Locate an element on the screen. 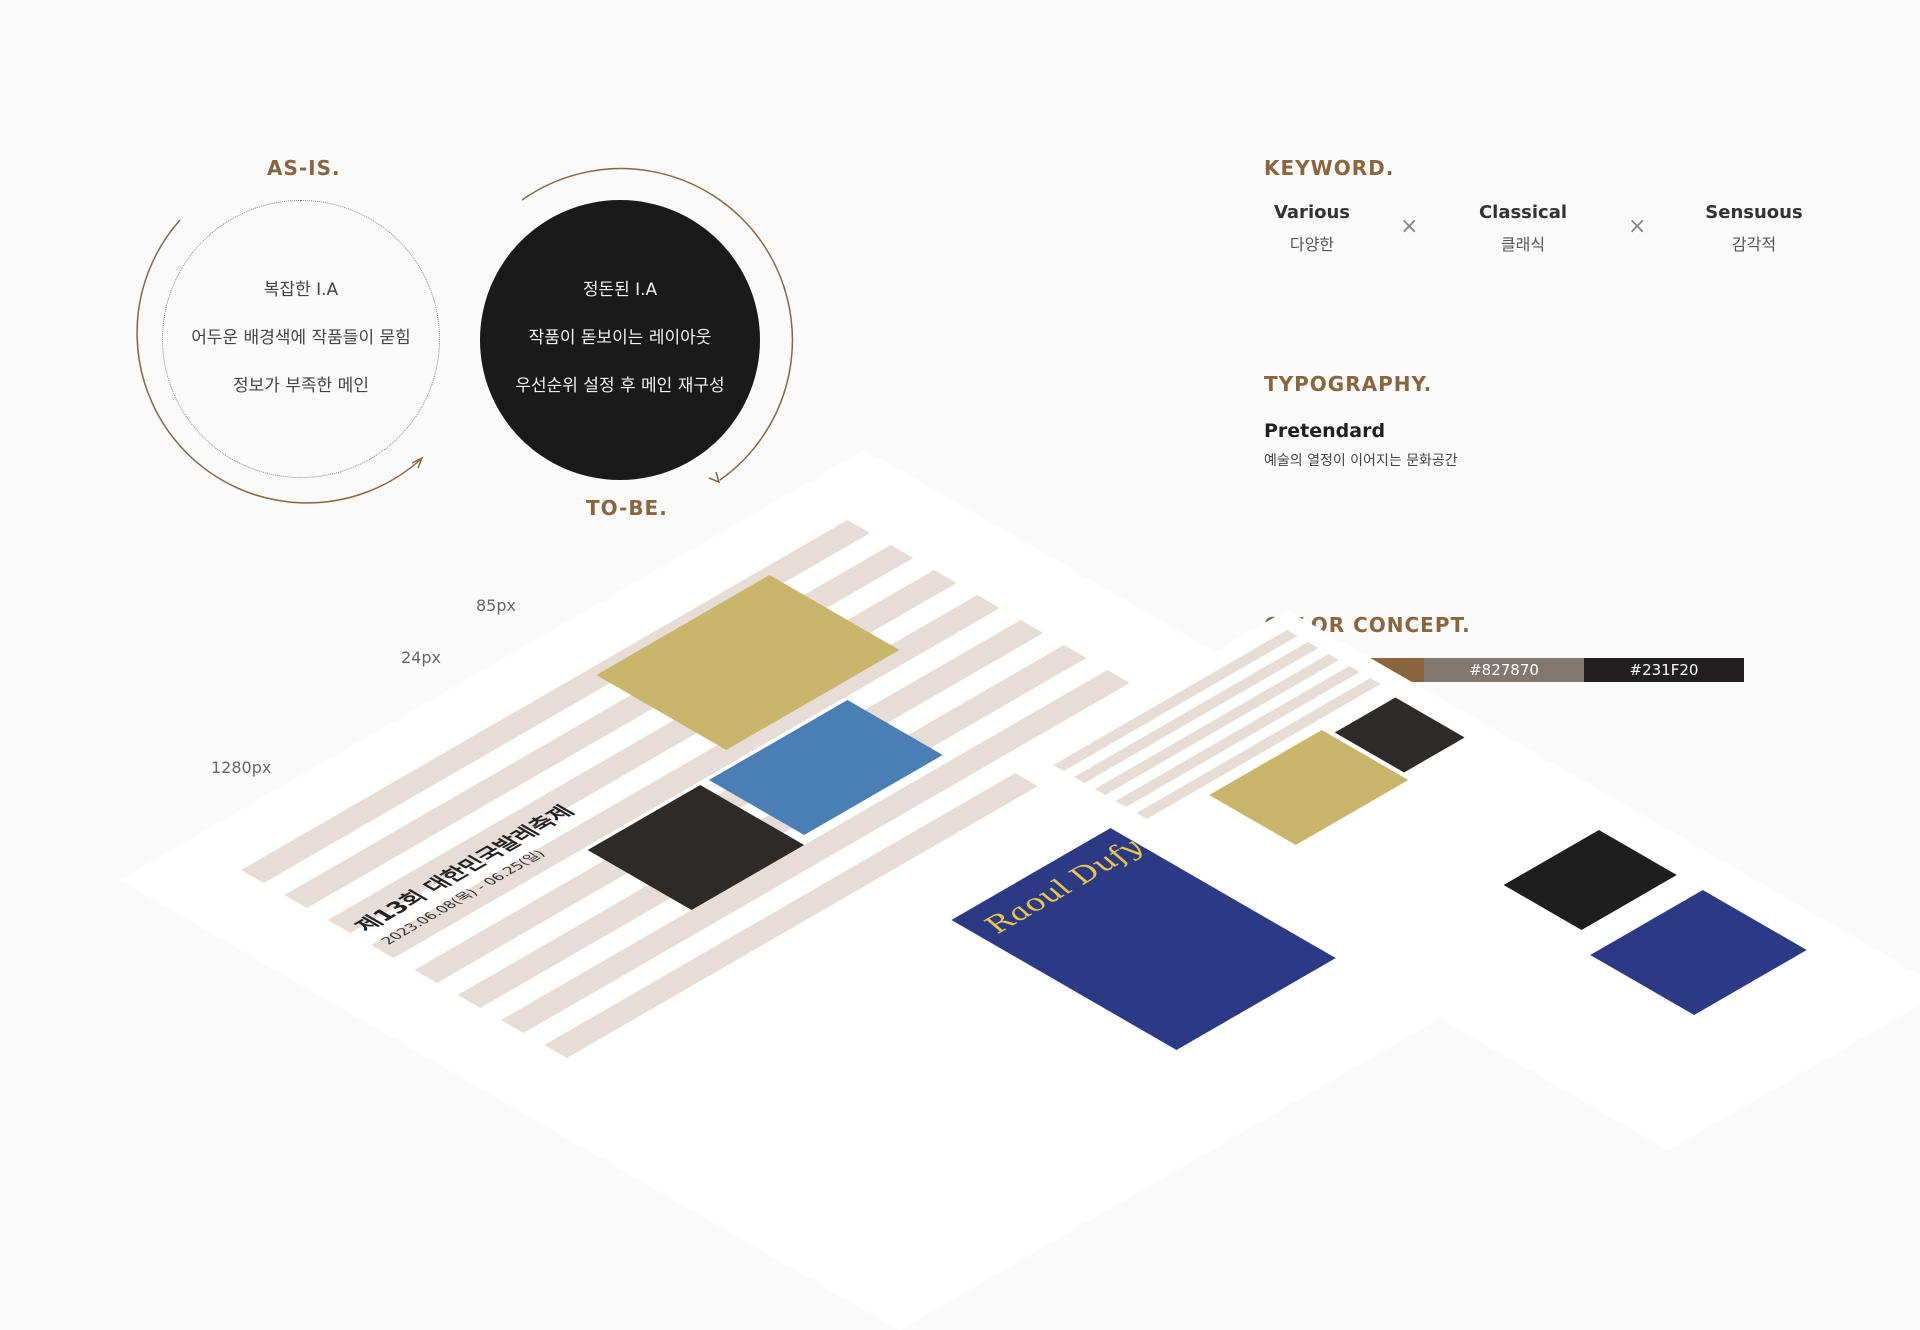 Image resolution: width=1920 pixels, height=1330 pixels. asis-line: 어두운 배경색에 작품들이 묻힘 is located at coordinates (301, 338).